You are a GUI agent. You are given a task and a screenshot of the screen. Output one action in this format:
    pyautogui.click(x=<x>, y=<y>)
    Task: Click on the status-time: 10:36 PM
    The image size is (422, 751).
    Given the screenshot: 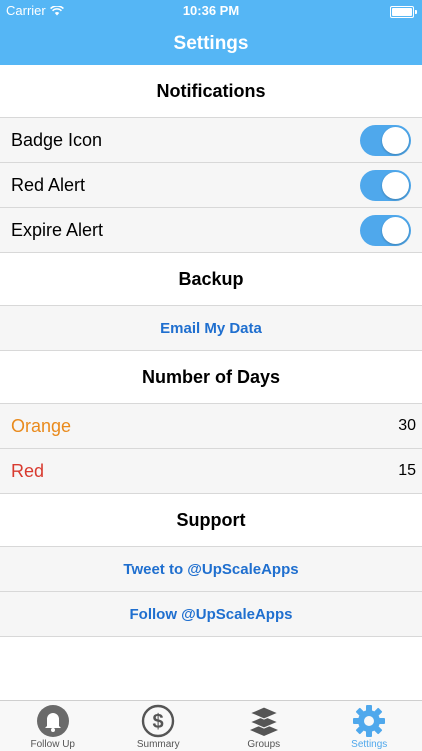 What is the action you would take?
    pyautogui.click(x=211, y=11)
    